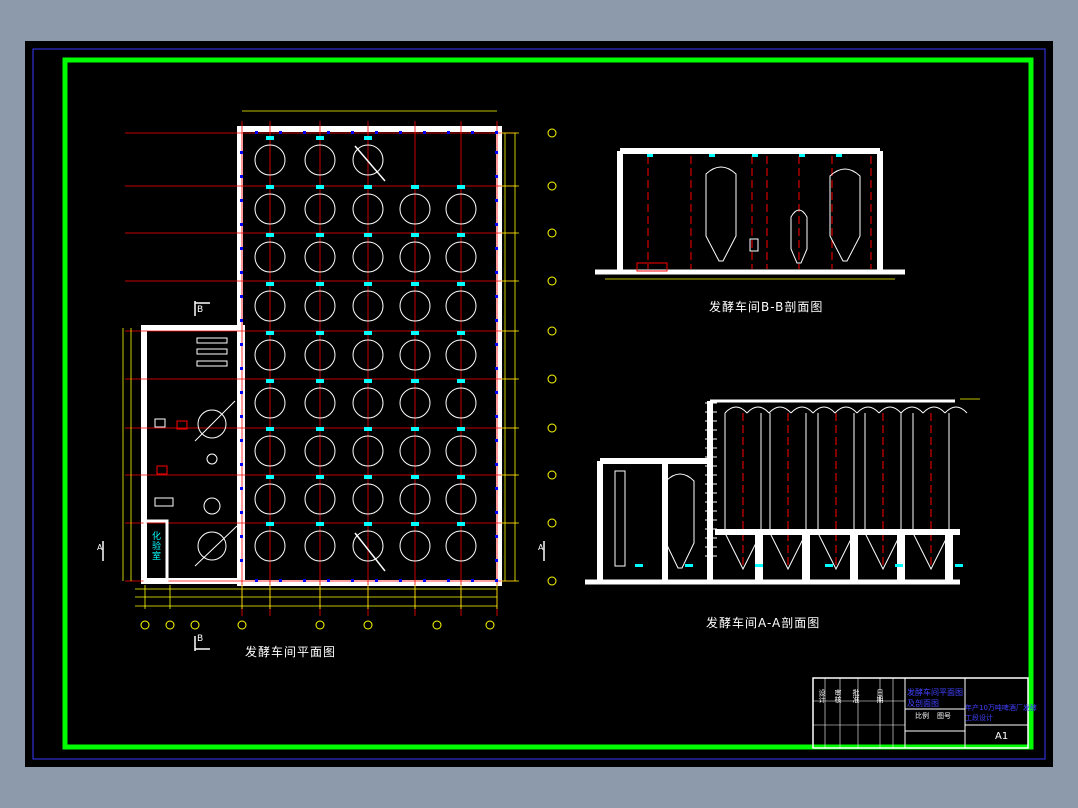 This screenshot has height=808, width=1078. What do you see at coordinates (922, 716) in the screenshot?
I see `titleblock-scale-label: 比例` at bounding box center [922, 716].